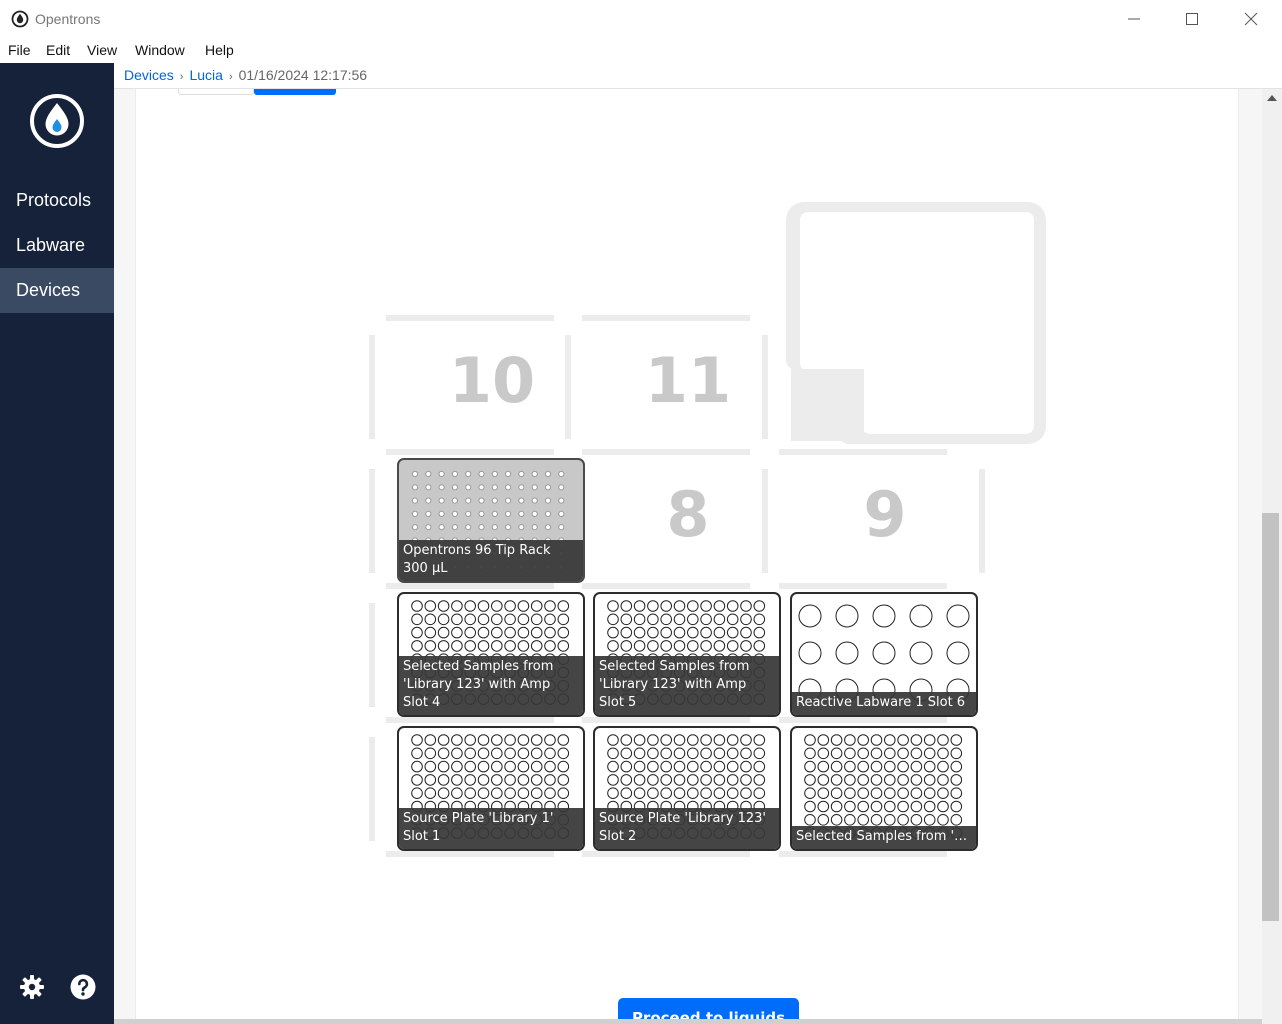  Describe the element at coordinates (1272, 98) in the screenshot. I see `scroll-up-arrow-icon` at that location.